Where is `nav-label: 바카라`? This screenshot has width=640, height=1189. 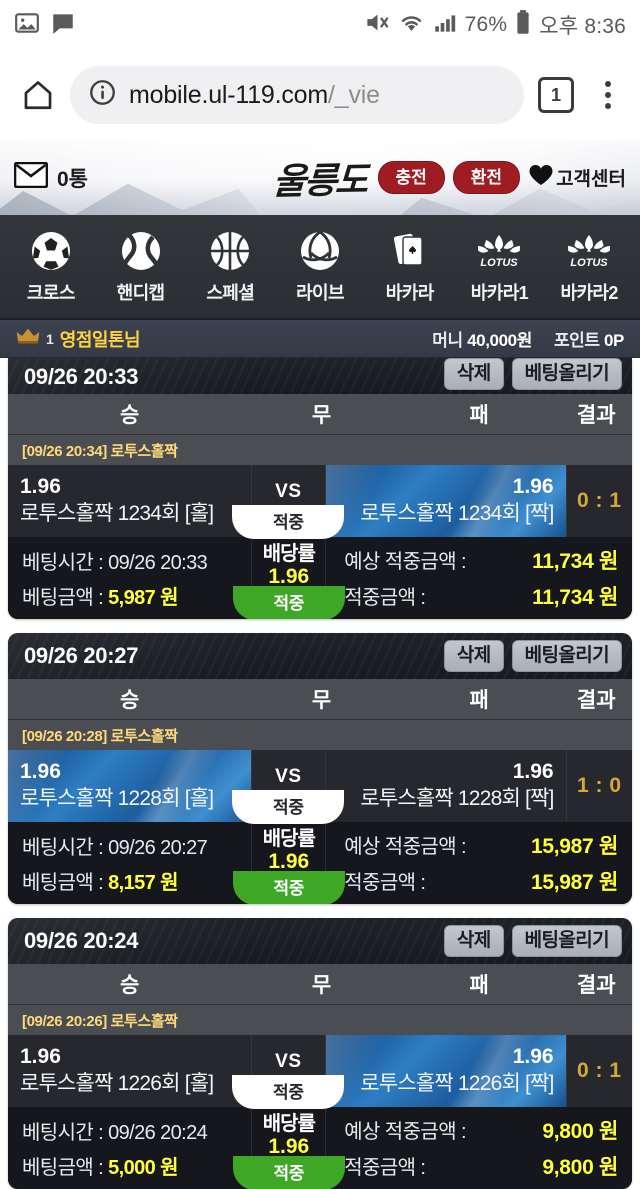 nav-label: 바카라 is located at coordinates (409, 293).